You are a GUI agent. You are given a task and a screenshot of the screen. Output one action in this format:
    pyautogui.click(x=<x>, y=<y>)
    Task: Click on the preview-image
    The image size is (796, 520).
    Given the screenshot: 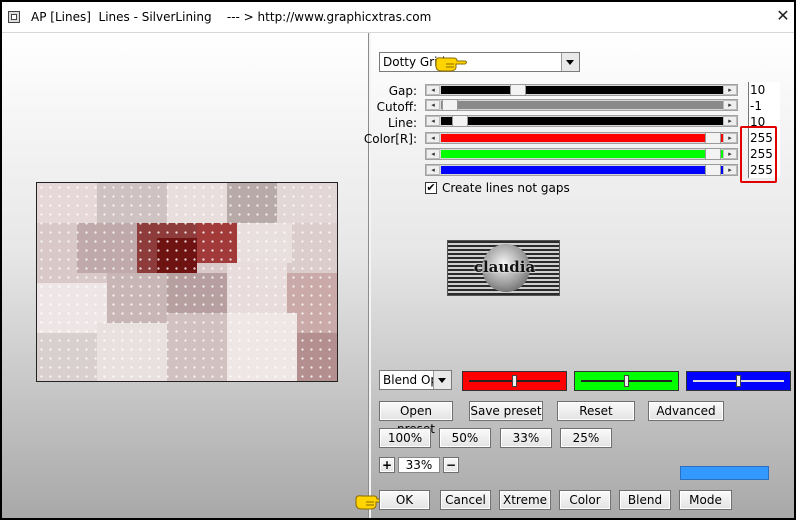 What is the action you would take?
    pyautogui.click(x=187, y=282)
    